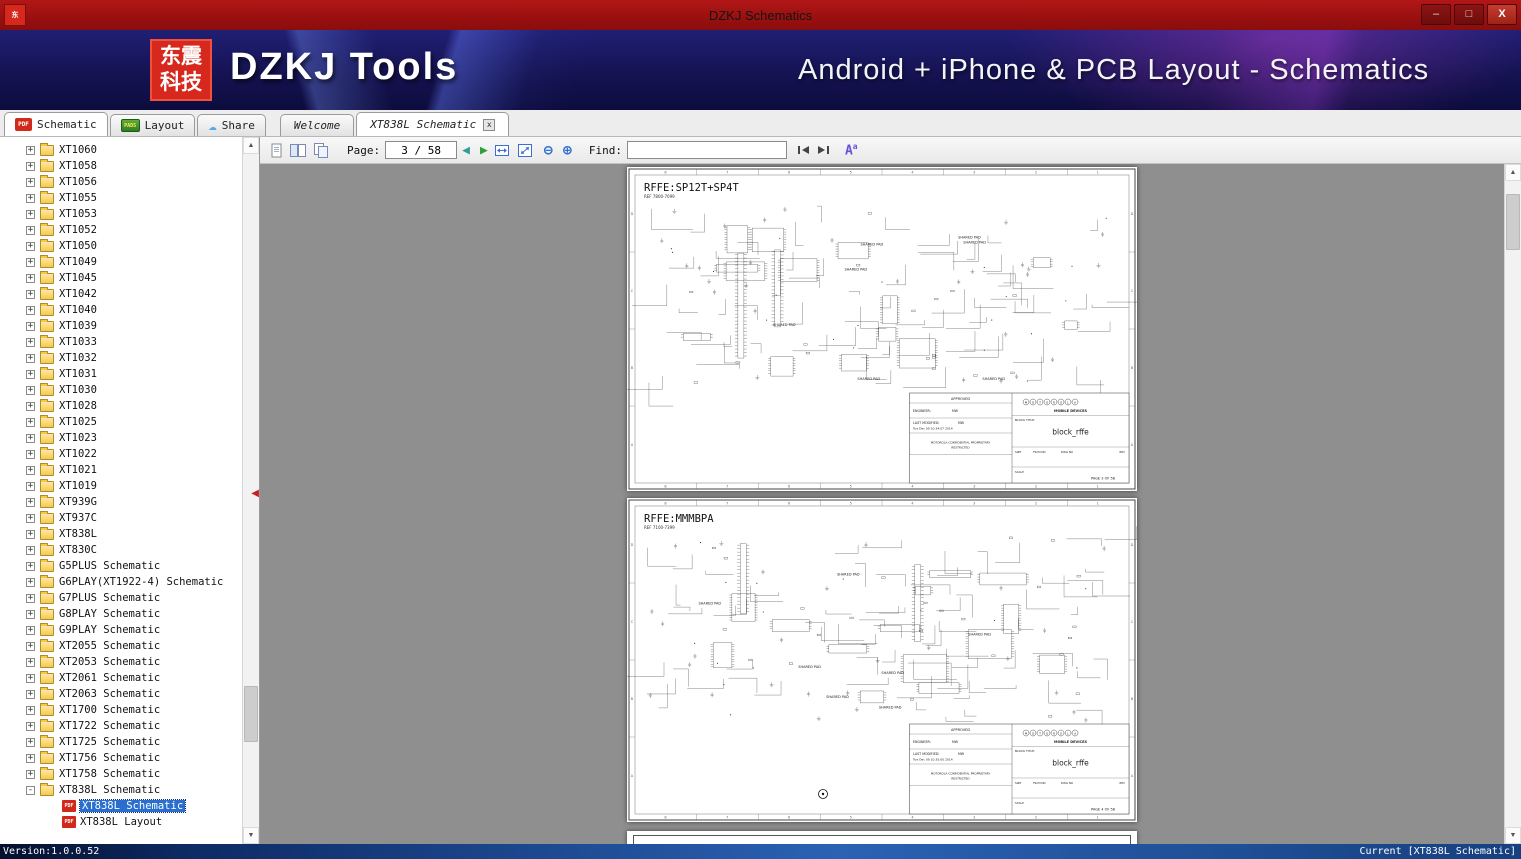  I want to click on fit-width-button, so click(502, 150).